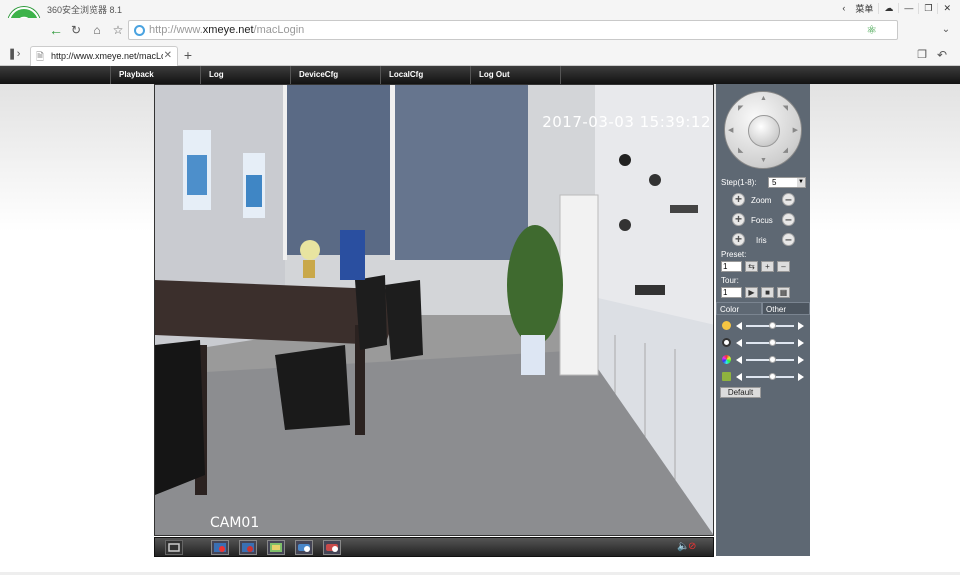 The width and height of the screenshot is (960, 575). What do you see at coordinates (726, 359) in the screenshot?
I see `saturation-icon` at bounding box center [726, 359].